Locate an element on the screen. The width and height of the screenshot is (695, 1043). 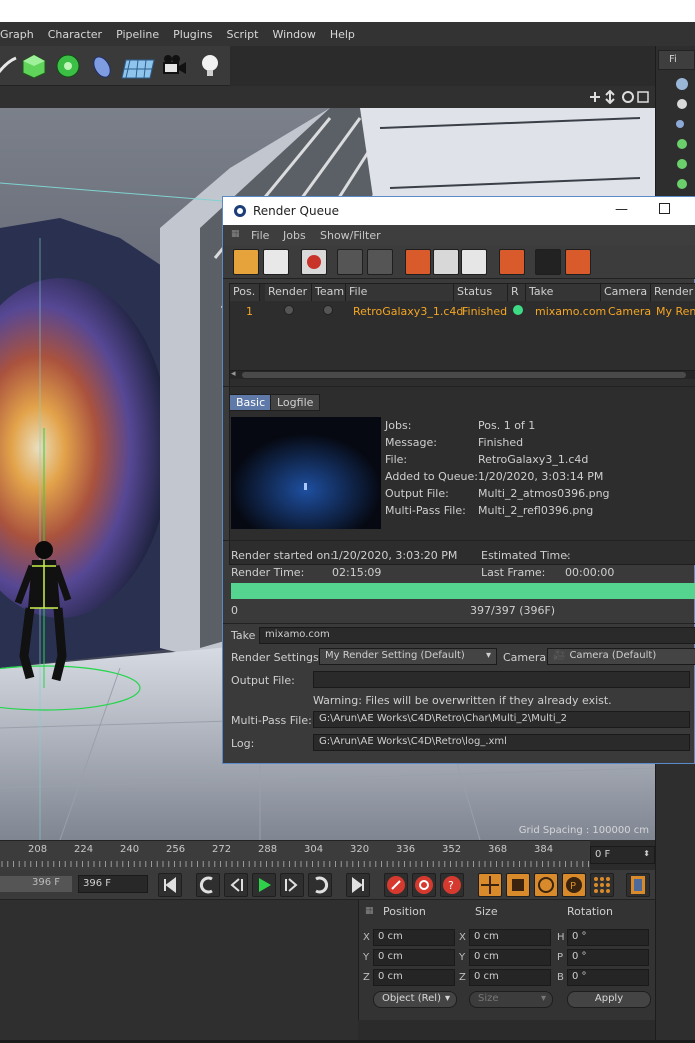
record-position-button is located at coordinates (490, 885).